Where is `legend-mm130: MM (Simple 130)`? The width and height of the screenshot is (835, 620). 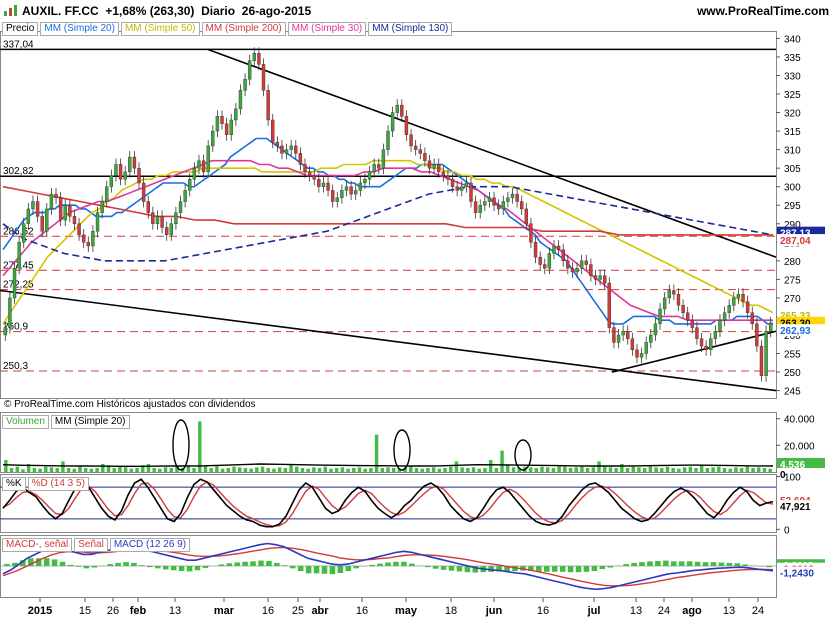 legend-mm130: MM (Simple 130) is located at coordinates (410, 29).